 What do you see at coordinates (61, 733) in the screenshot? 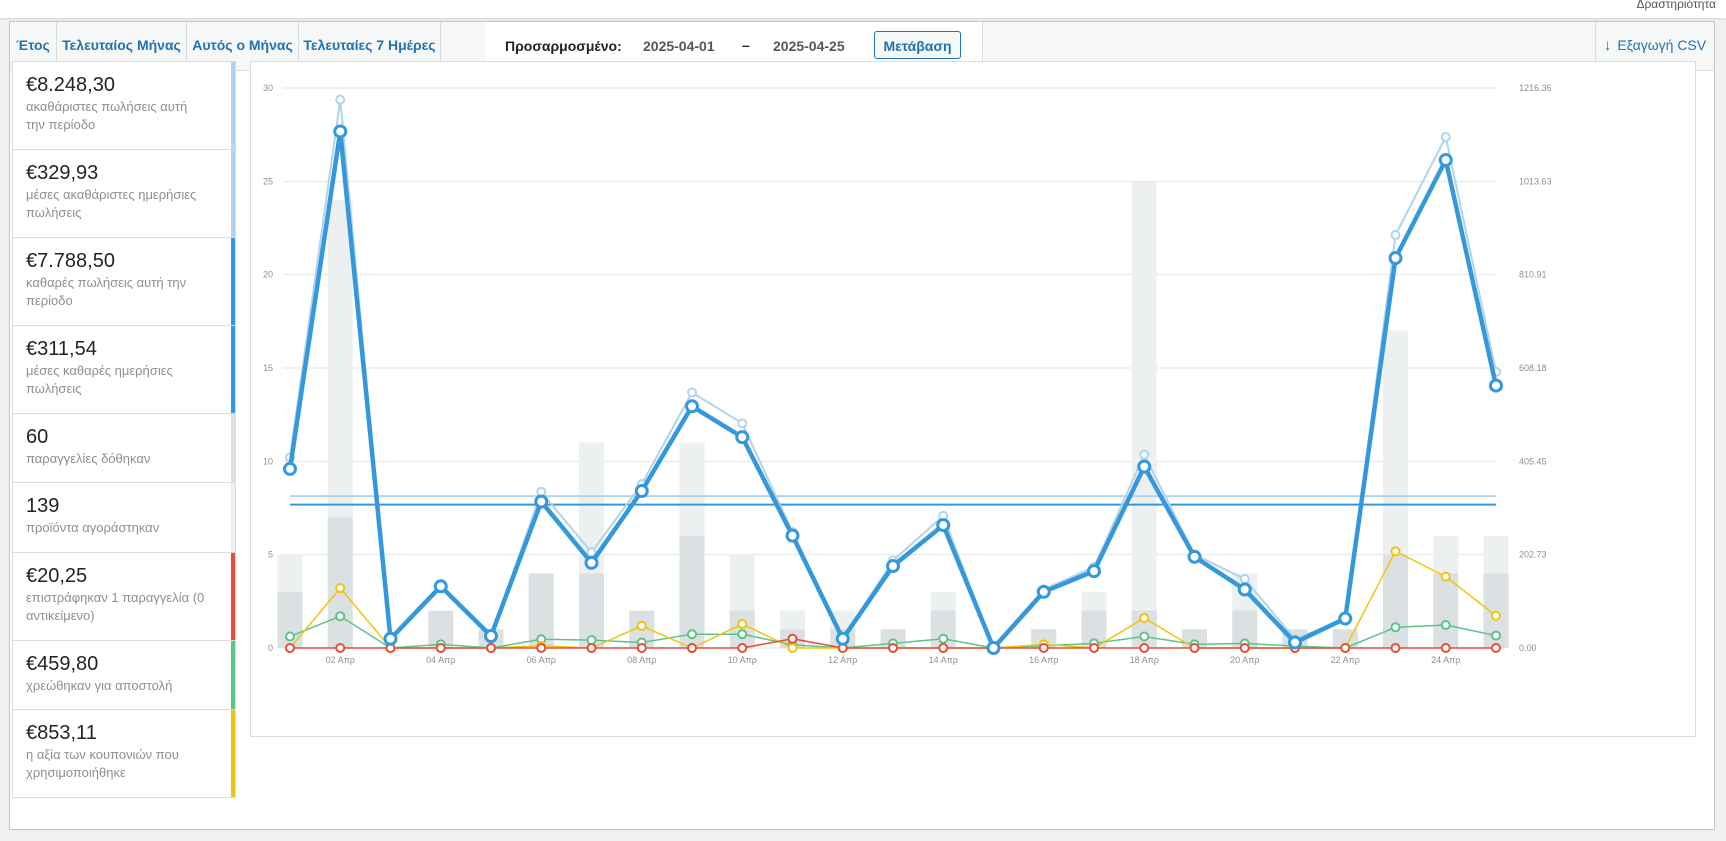
I see `legend-amount: €853,11` at bounding box center [61, 733].